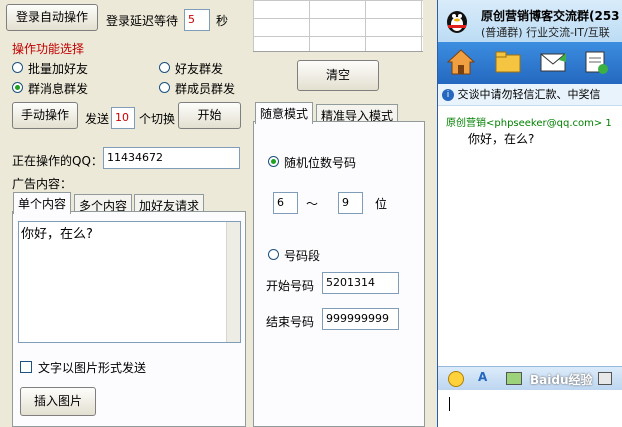 The image size is (622, 427). What do you see at coordinates (508, 63) in the screenshot?
I see `folder-icon` at bounding box center [508, 63].